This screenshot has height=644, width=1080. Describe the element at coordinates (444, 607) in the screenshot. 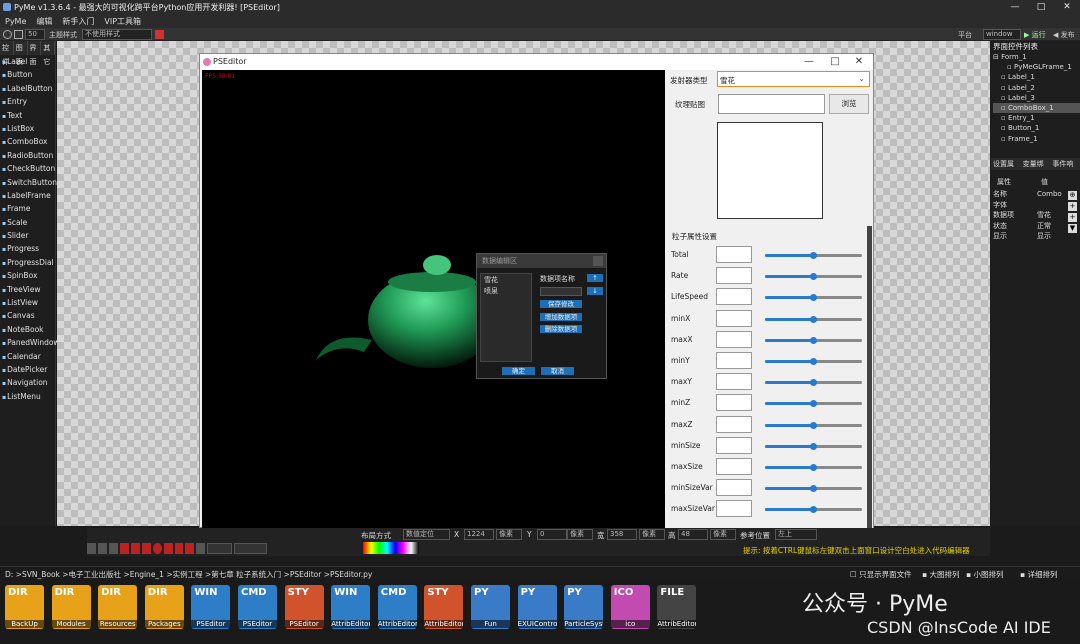

I see `file-item-sty: STY AttribEditor` at that location.